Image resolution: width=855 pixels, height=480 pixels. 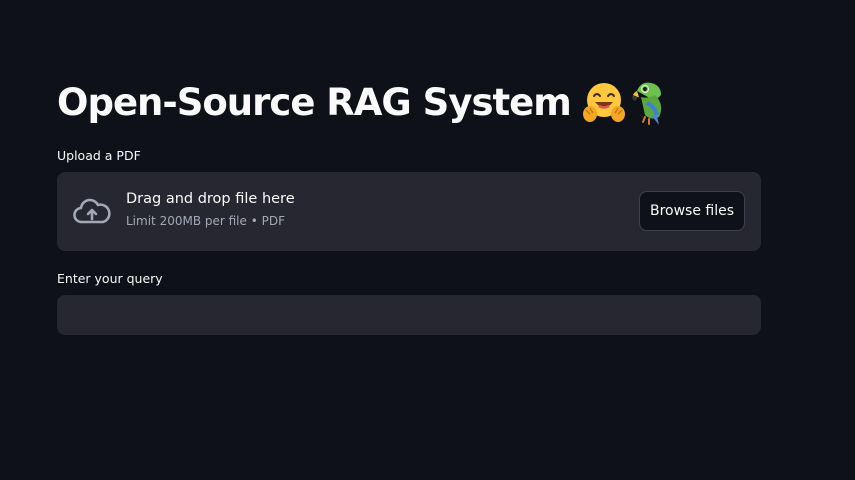 I want to click on parrot-emoji-icon, so click(x=647, y=103).